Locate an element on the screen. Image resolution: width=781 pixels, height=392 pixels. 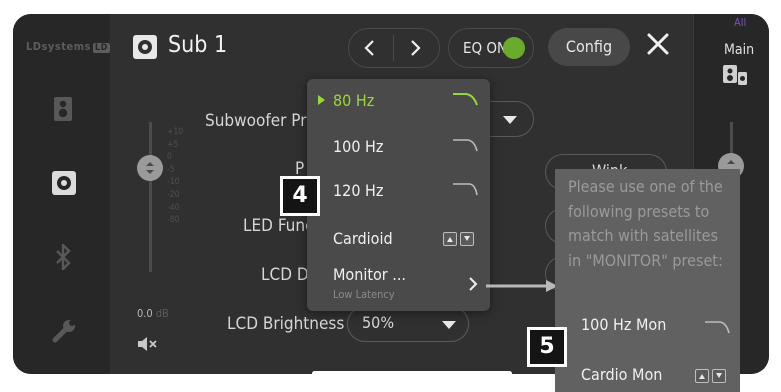
fader-db-readout: 0.0 dB is located at coordinates (153, 313).